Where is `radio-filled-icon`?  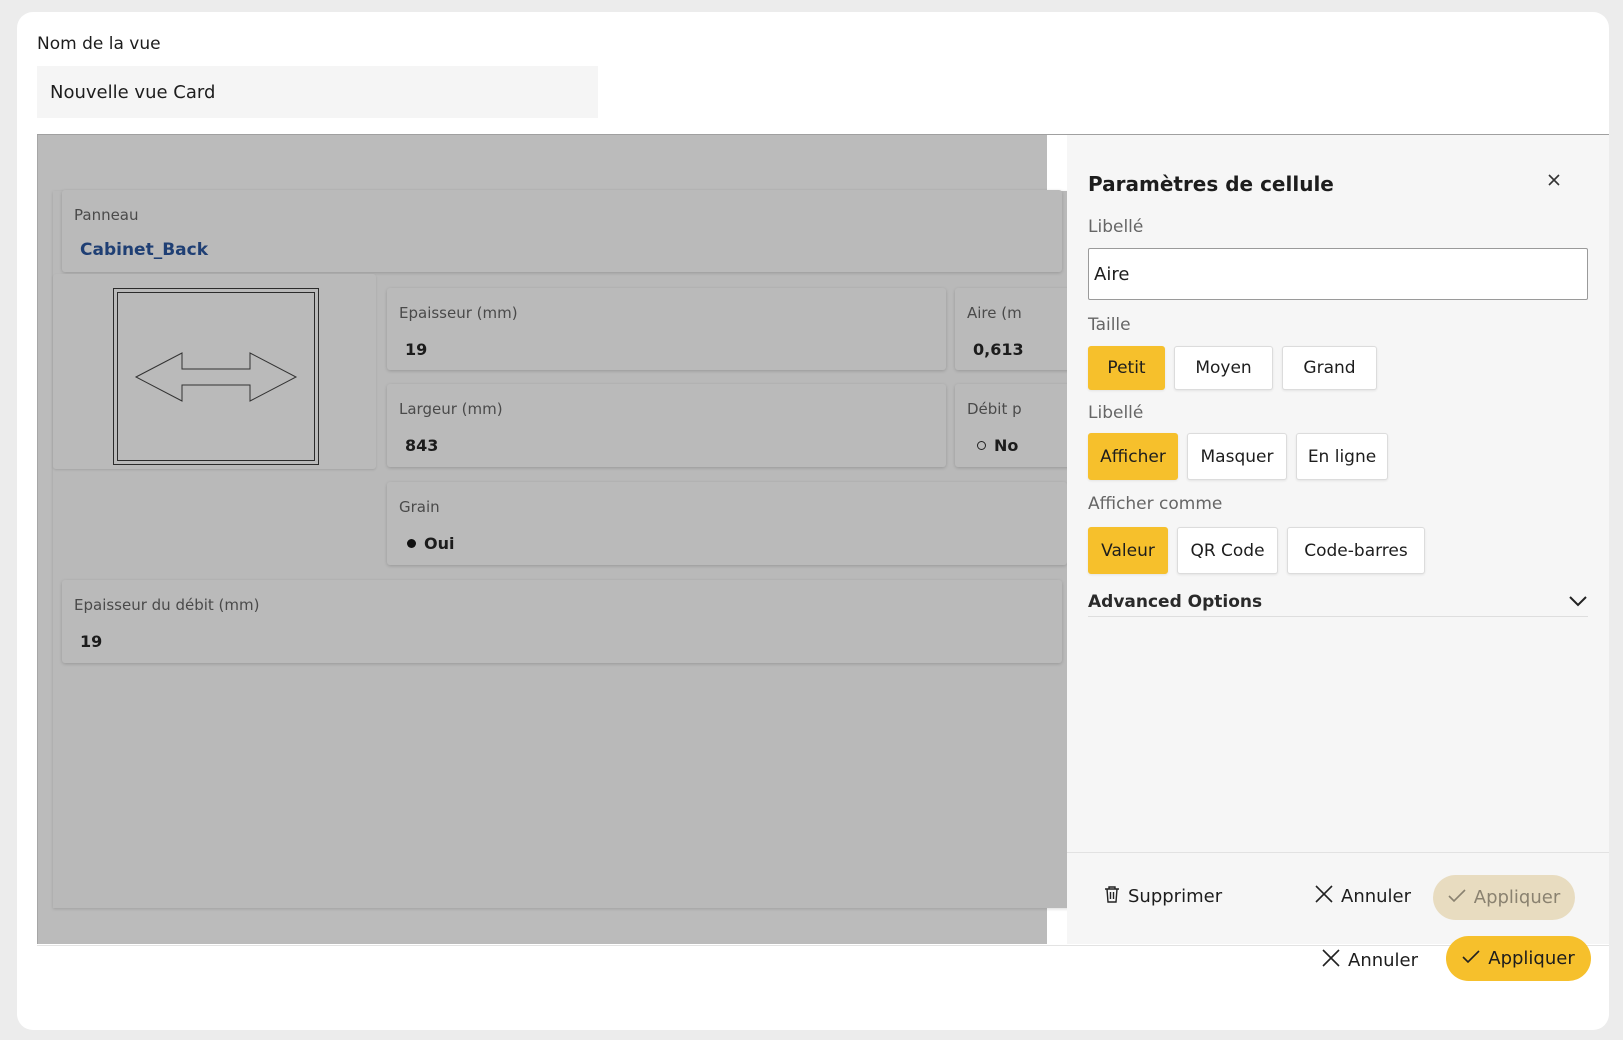 radio-filled-icon is located at coordinates (411, 543).